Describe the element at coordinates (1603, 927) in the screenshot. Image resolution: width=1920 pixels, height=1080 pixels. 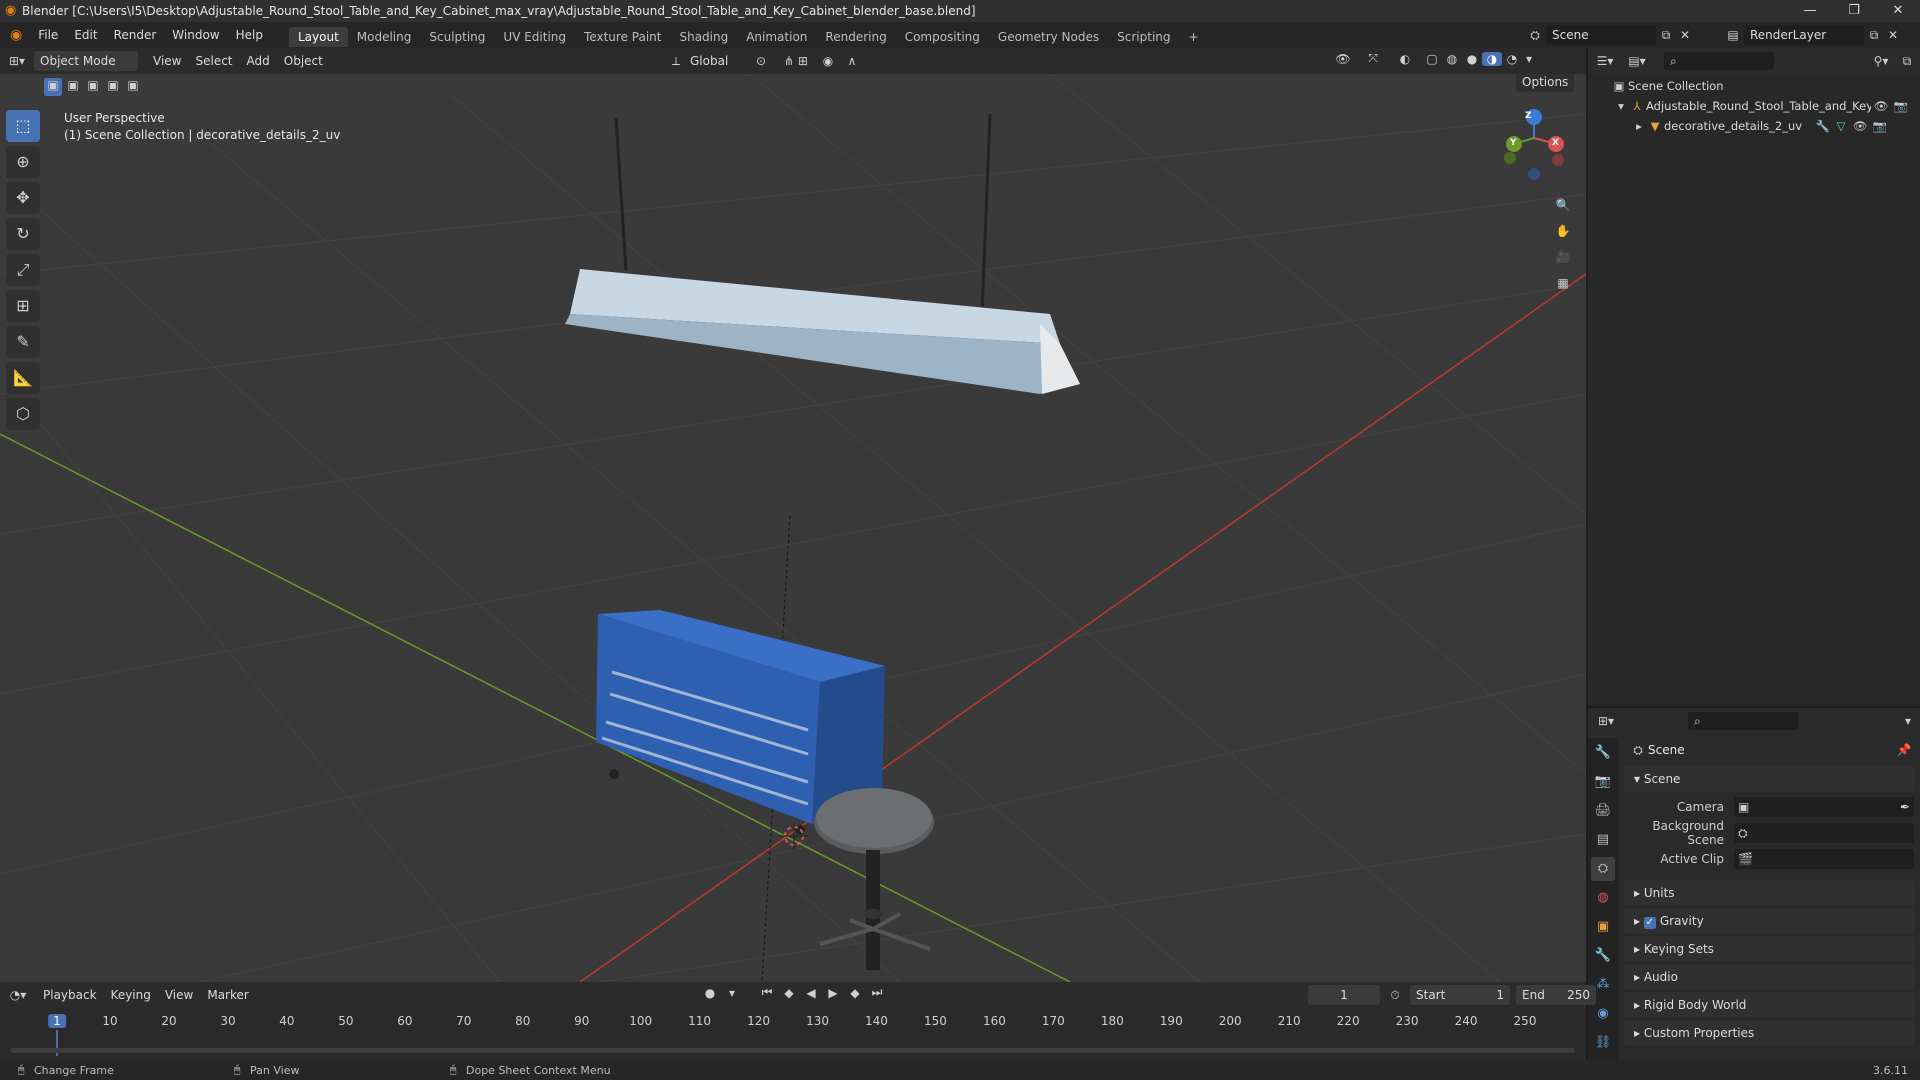
I see `object-tab-icon: ▣` at that location.